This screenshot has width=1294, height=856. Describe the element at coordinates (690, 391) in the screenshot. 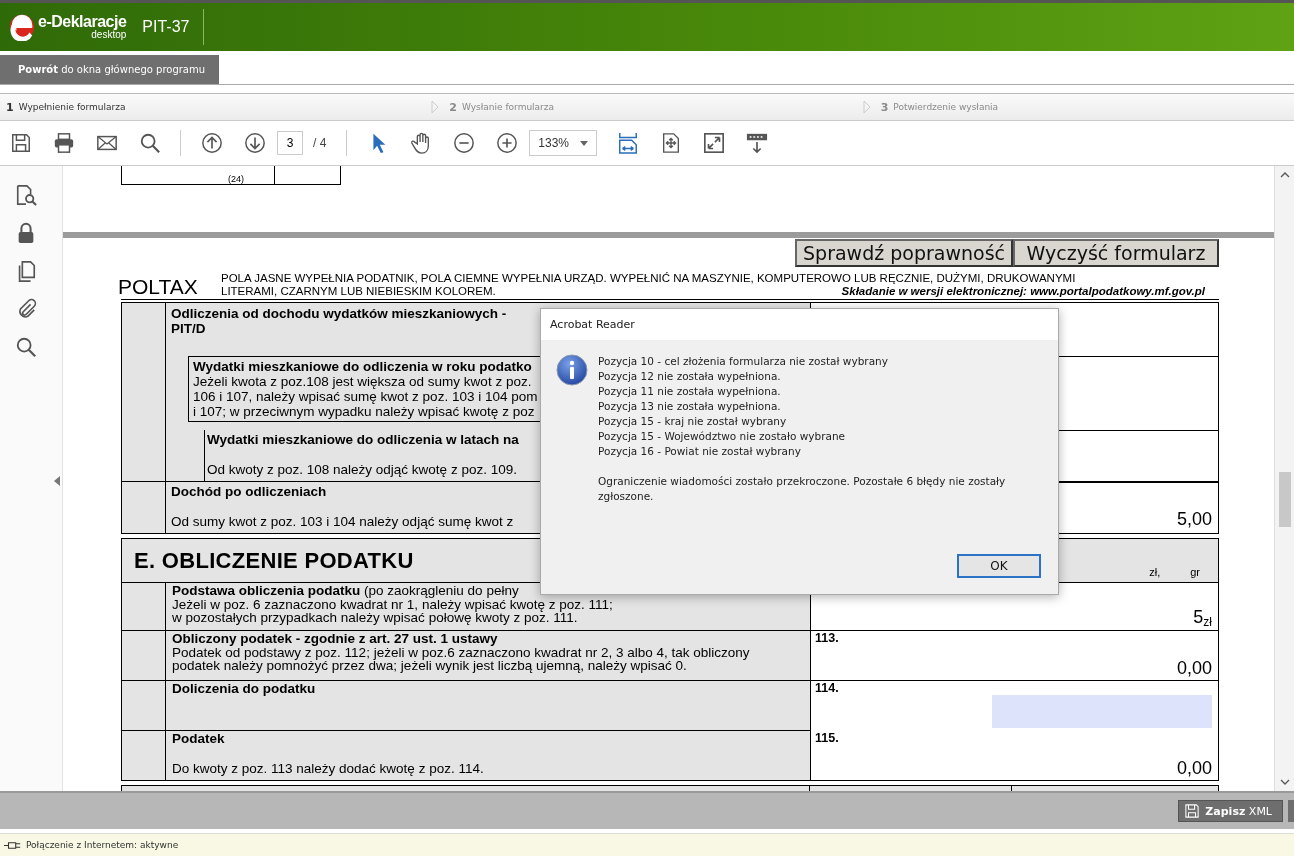

I see `error-message: Pozycja 11 nie została wypełniona.` at that location.